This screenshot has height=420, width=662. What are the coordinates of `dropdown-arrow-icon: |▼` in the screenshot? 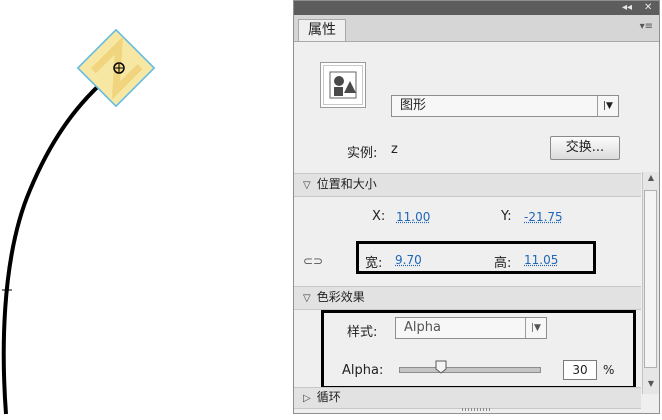 It's located at (607, 106).